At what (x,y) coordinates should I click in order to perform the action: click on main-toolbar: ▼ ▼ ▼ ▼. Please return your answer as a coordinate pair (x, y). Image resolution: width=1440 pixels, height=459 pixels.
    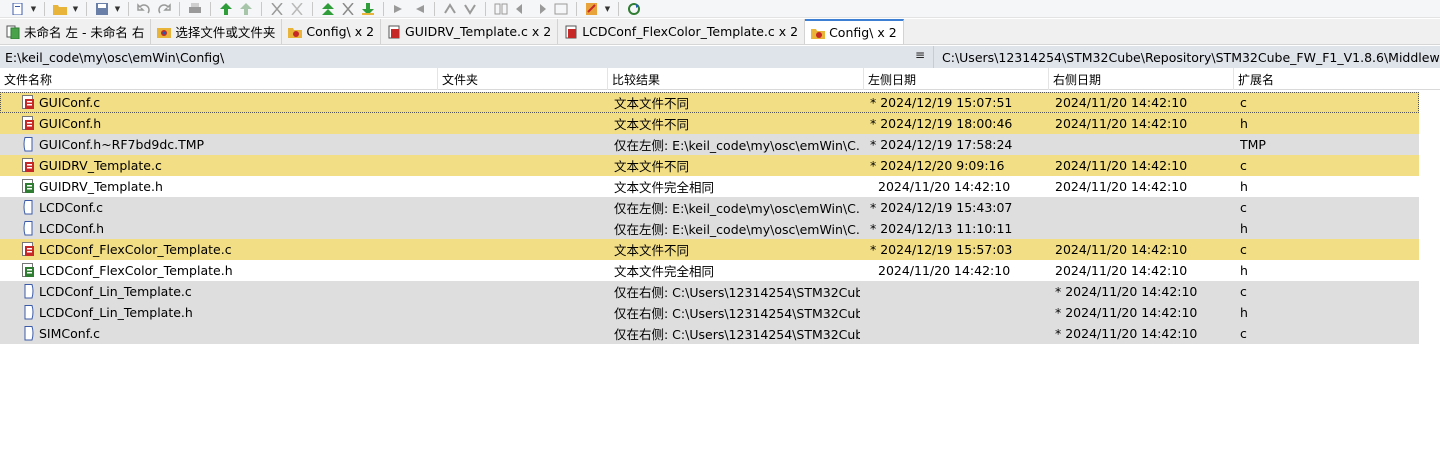
    Looking at the image, I should click on (720, 9).